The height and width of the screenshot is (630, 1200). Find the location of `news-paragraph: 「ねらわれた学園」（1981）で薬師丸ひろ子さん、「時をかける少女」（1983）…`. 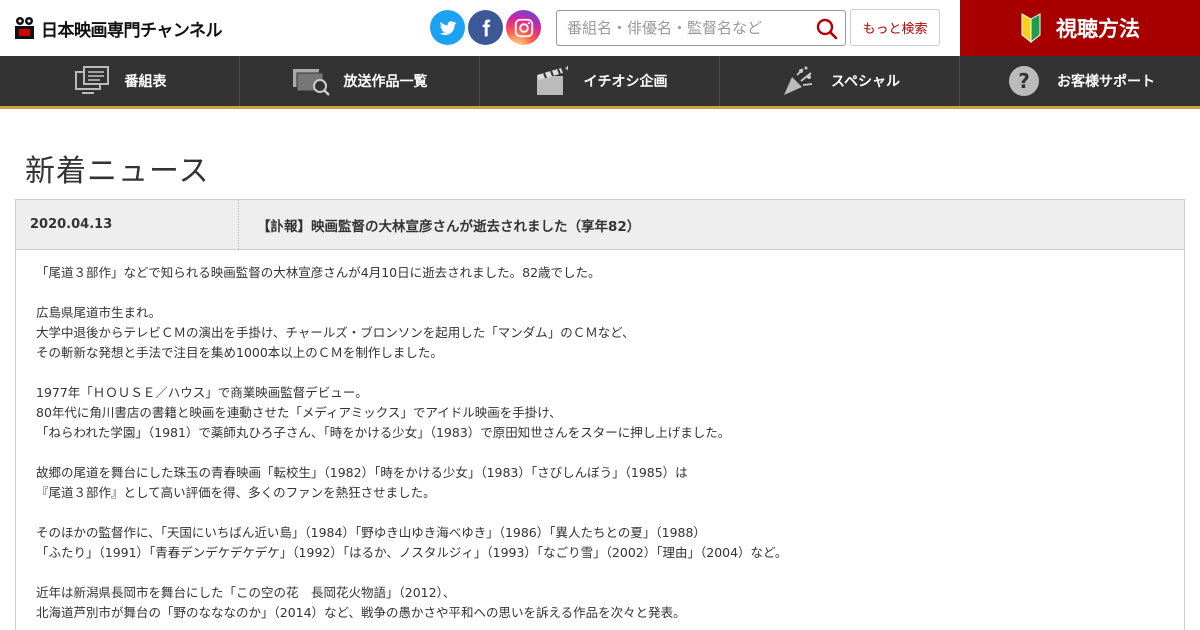

news-paragraph: 「ねらわれた学園」（1981）で薬師丸ひろ子さん、「時をかける少女」（1983）… is located at coordinates (383, 432).